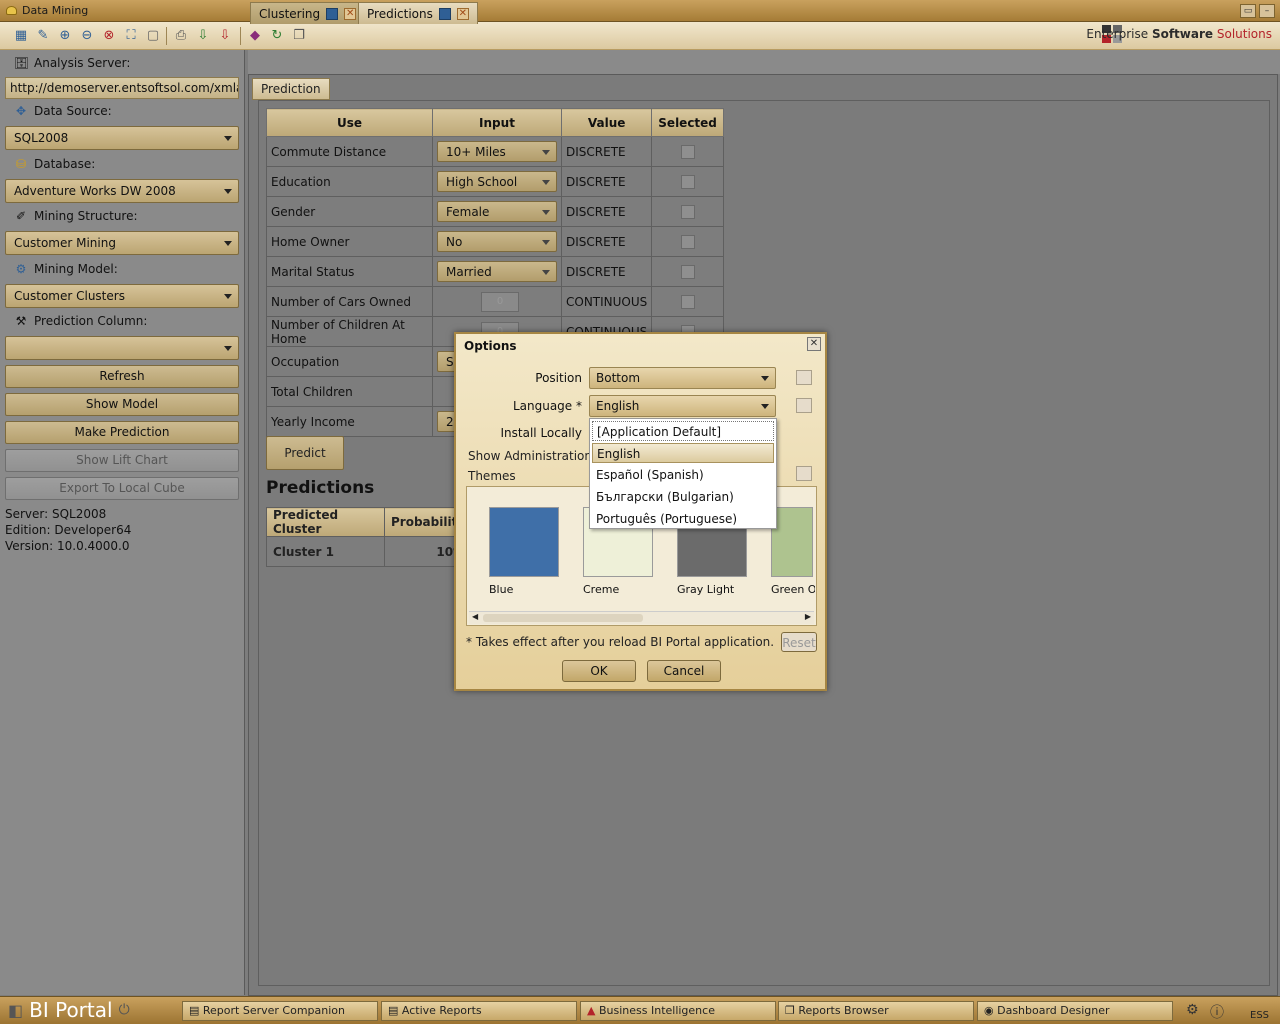 This screenshot has width=1280, height=1024. What do you see at coordinates (684, 671) in the screenshot?
I see `cancel-button: Cancel` at bounding box center [684, 671].